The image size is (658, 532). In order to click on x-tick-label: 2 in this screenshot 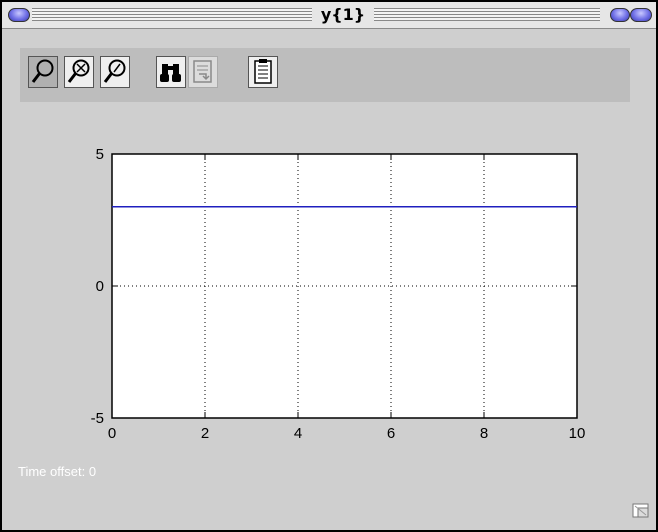, I will do `click(205, 433)`.